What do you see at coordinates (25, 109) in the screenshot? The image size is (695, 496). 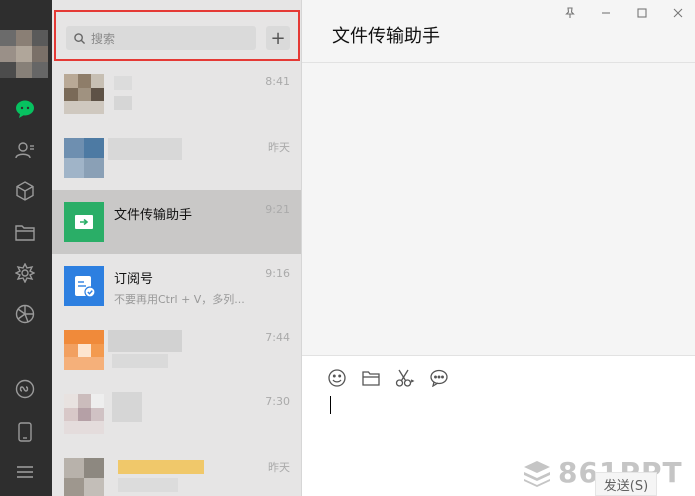 I see `chat-icon` at bounding box center [25, 109].